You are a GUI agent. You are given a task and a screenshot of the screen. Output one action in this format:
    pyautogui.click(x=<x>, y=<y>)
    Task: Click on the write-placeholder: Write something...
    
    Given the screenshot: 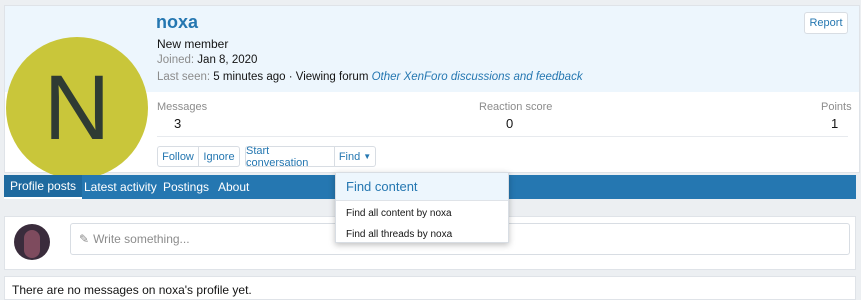 What is the action you would take?
    pyautogui.click(x=141, y=239)
    